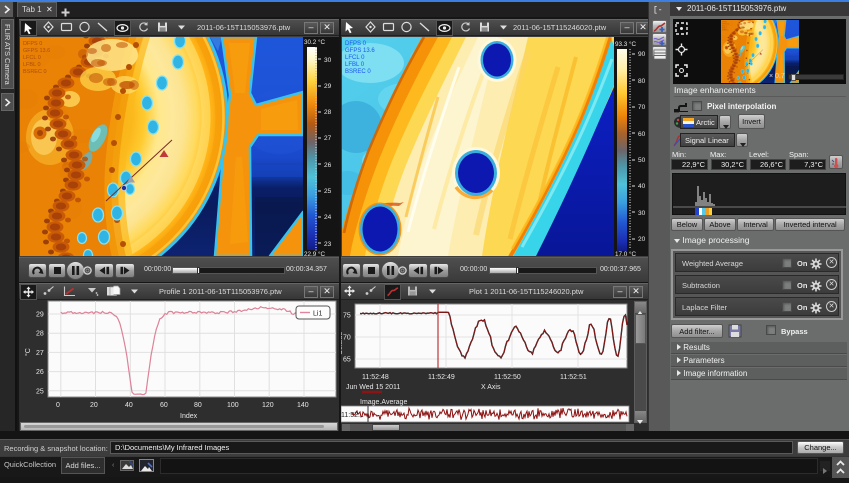 Image resolution: width=849 pixels, height=483 pixels. What do you see at coordinates (441, 377) in the screenshot?
I see `svg-text: 11:52:49` at bounding box center [441, 377].